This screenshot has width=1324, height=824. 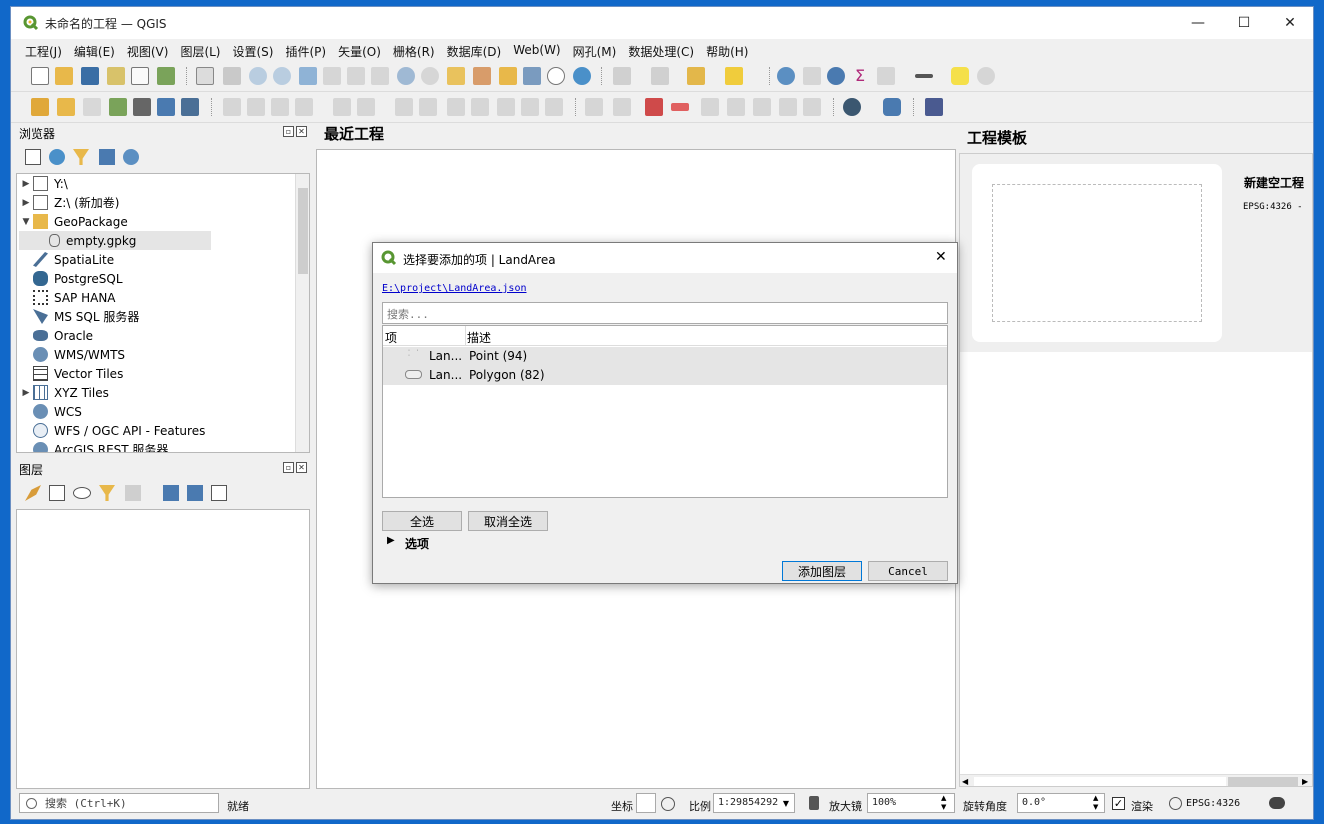 What do you see at coordinates (404, 107) in the screenshot?
I see `delete-selected-icon` at bounding box center [404, 107].